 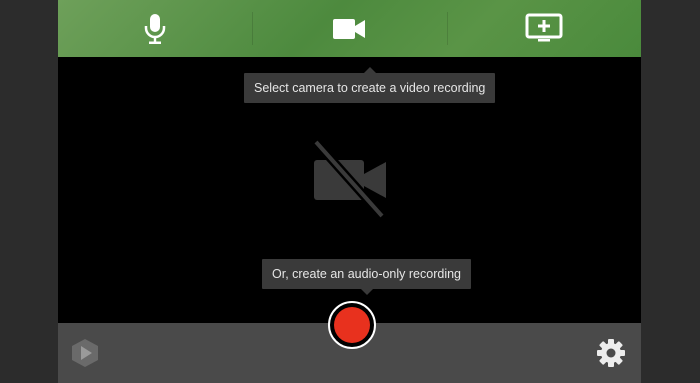 I want to click on microphone-icon, so click(x=155, y=29).